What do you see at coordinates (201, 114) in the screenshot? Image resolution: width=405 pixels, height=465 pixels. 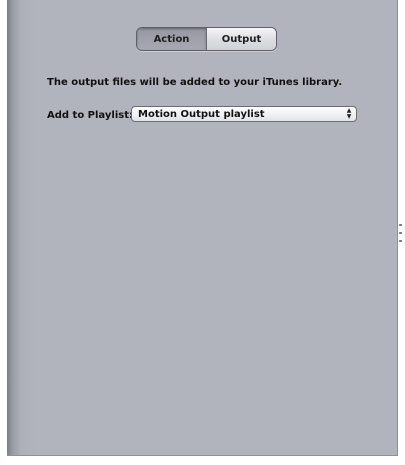 I see `playlist-select-value: Motion Output playlist` at bounding box center [201, 114].